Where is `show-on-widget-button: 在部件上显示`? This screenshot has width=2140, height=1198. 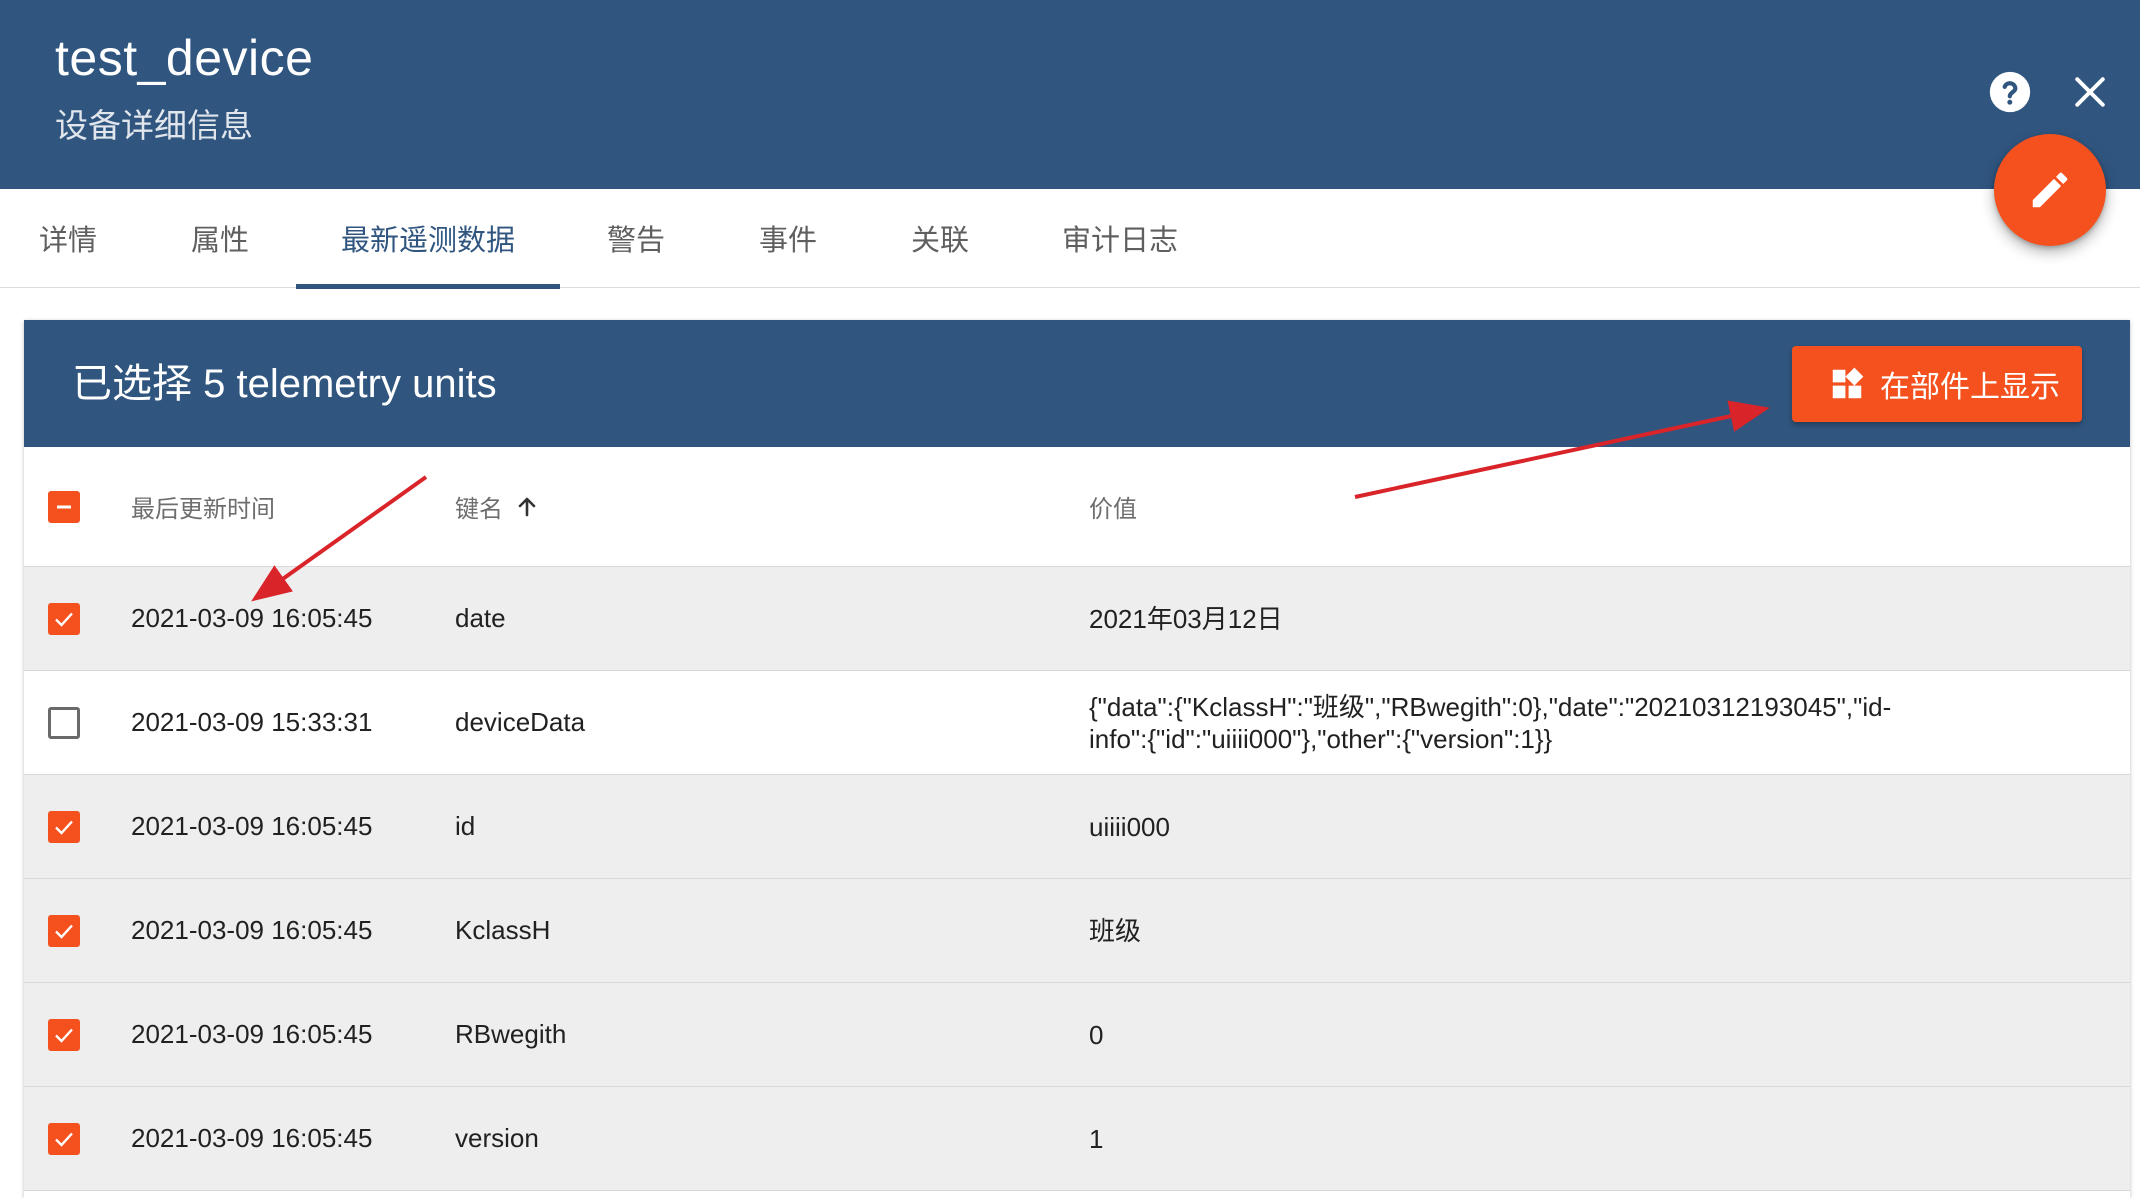 show-on-widget-button: 在部件上显示 is located at coordinates (1937, 384).